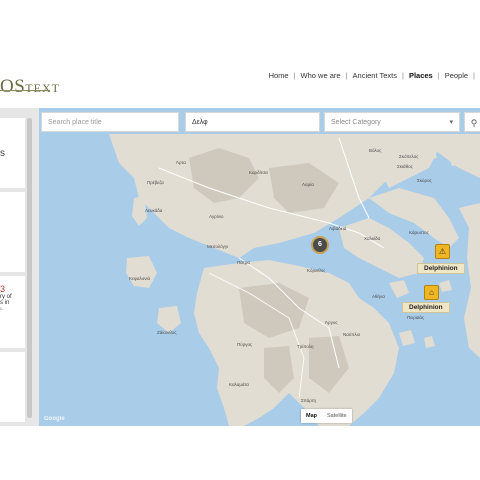 Image resolution: width=480 pixels, height=480 pixels. What do you see at coordinates (352, 334) in the screenshot?
I see `map-label-nafplio: Ναύπλιο` at bounding box center [352, 334].